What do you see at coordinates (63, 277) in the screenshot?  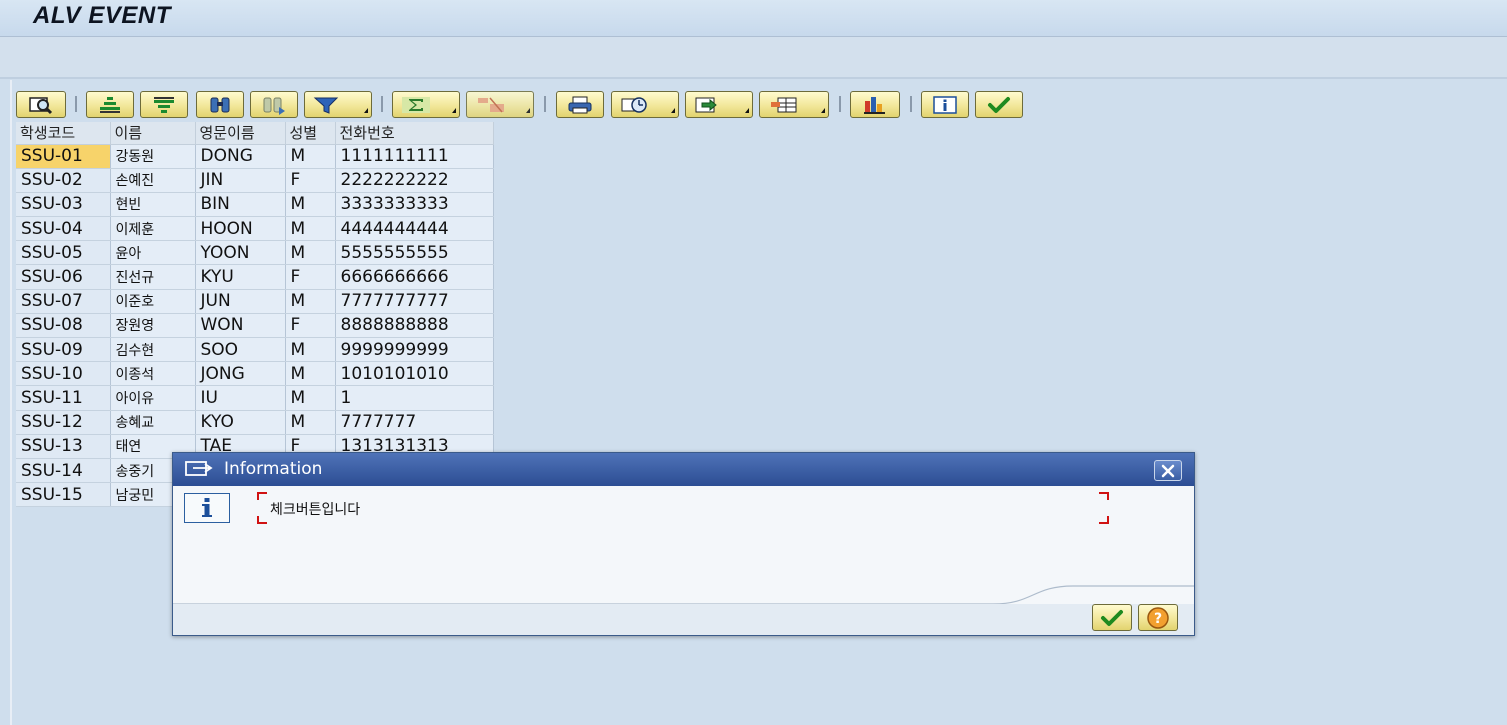 I see `cell-student-code: SSU-06` at bounding box center [63, 277].